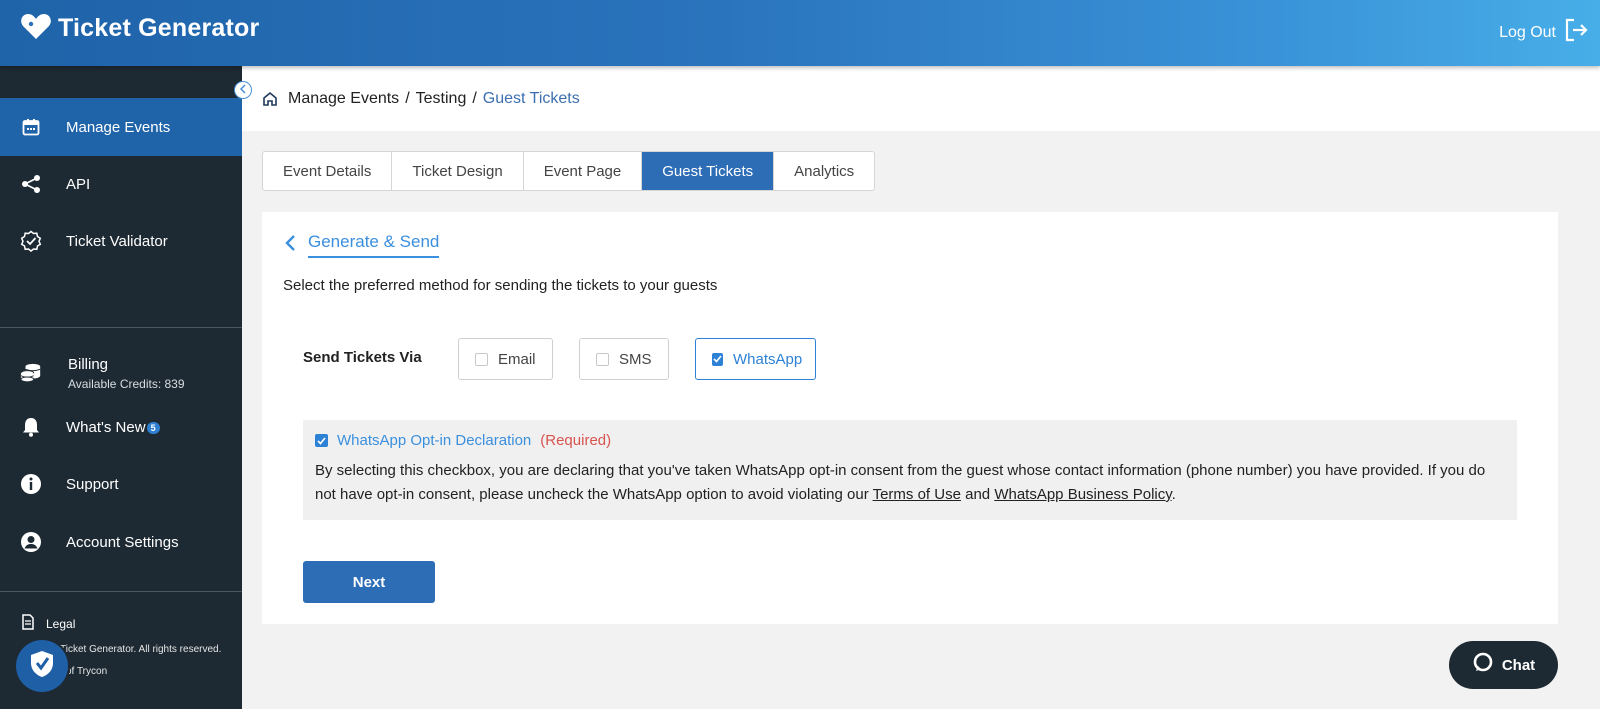 This screenshot has height=709, width=1600. What do you see at coordinates (583, 171) in the screenshot?
I see `tab-event-page: Event Page` at bounding box center [583, 171].